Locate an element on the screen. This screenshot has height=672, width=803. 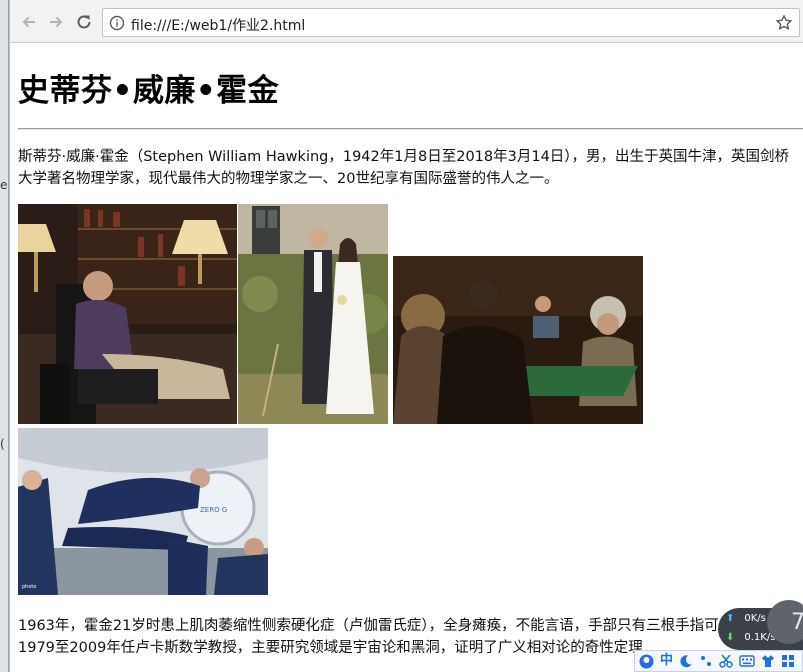
keyboard-icon is located at coordinates (747, 661).